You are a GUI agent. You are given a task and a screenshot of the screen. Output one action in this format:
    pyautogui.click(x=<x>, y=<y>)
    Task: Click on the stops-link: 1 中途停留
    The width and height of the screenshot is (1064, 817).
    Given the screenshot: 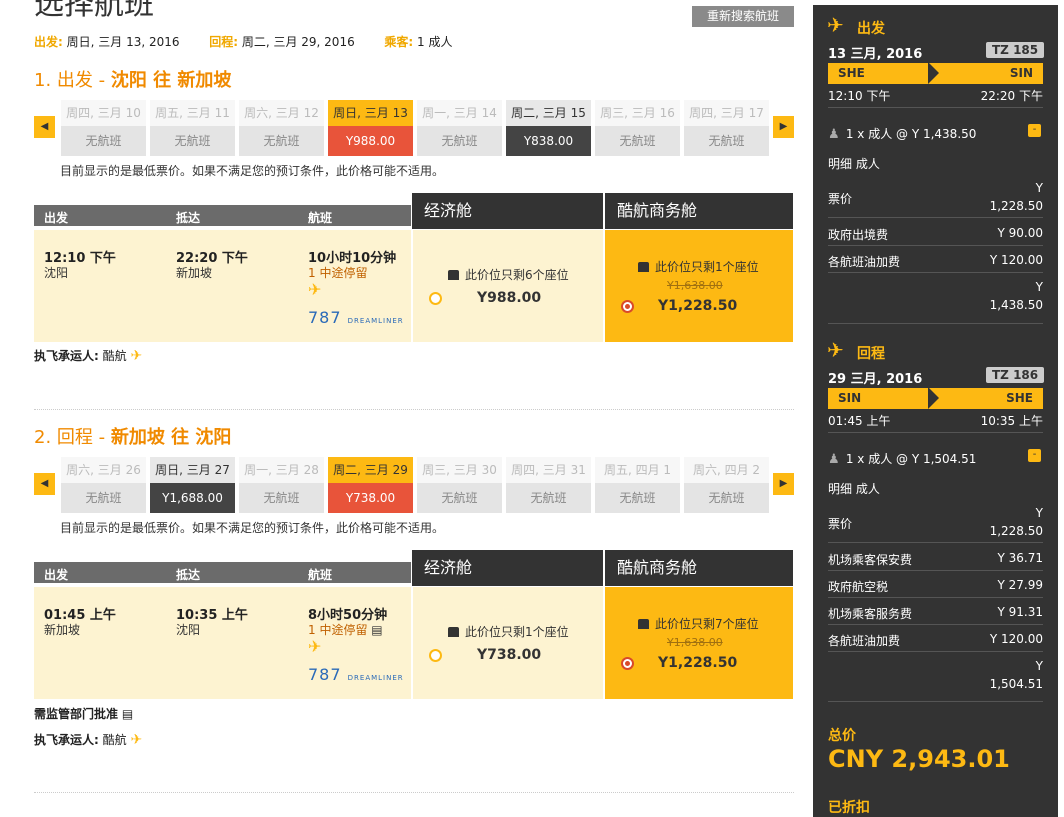 What is the action you would take?
    pyautogui.click(x=337, y=272)
    